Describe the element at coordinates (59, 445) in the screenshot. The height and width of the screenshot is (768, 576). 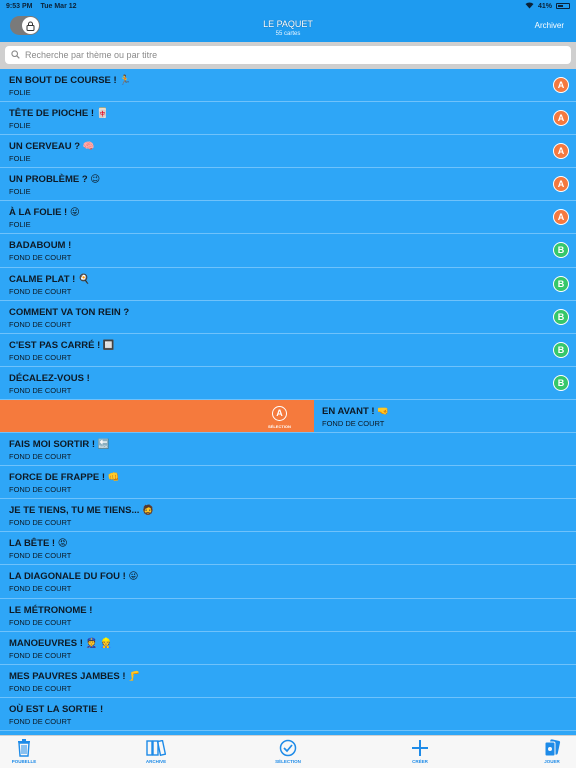
I see `card-title: FAIS MOI SORTIR ! 🔙` at that location.